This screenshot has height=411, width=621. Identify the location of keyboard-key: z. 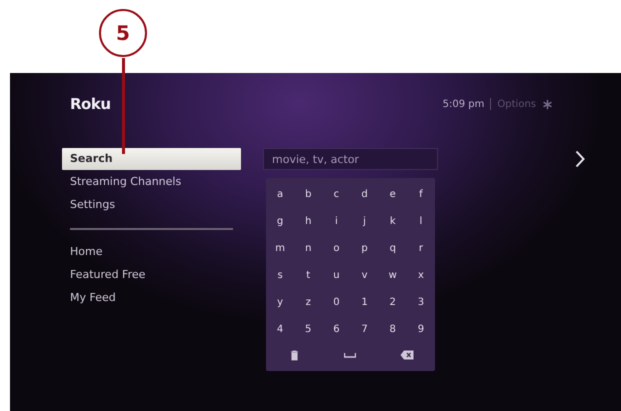
(308, 302).